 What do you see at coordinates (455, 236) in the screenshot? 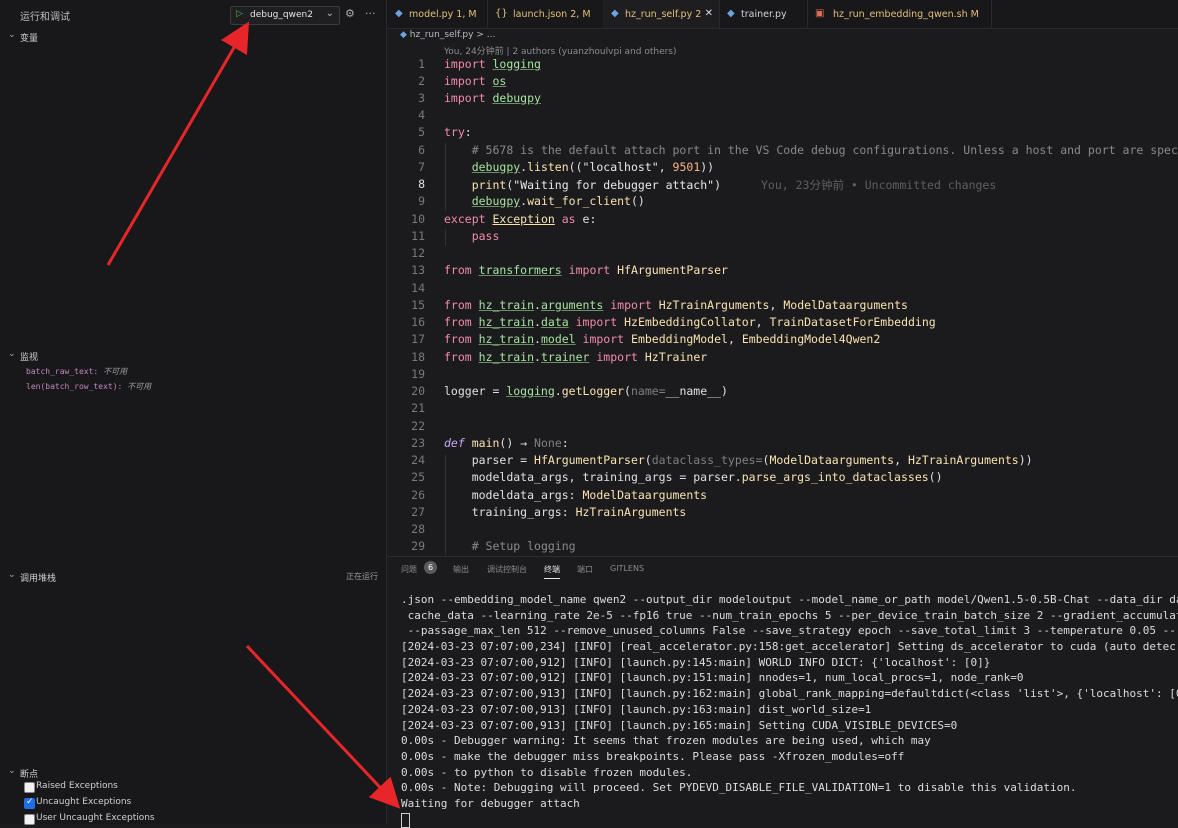
I see `code-line: 11 pass` at bounding box center [455, 236].